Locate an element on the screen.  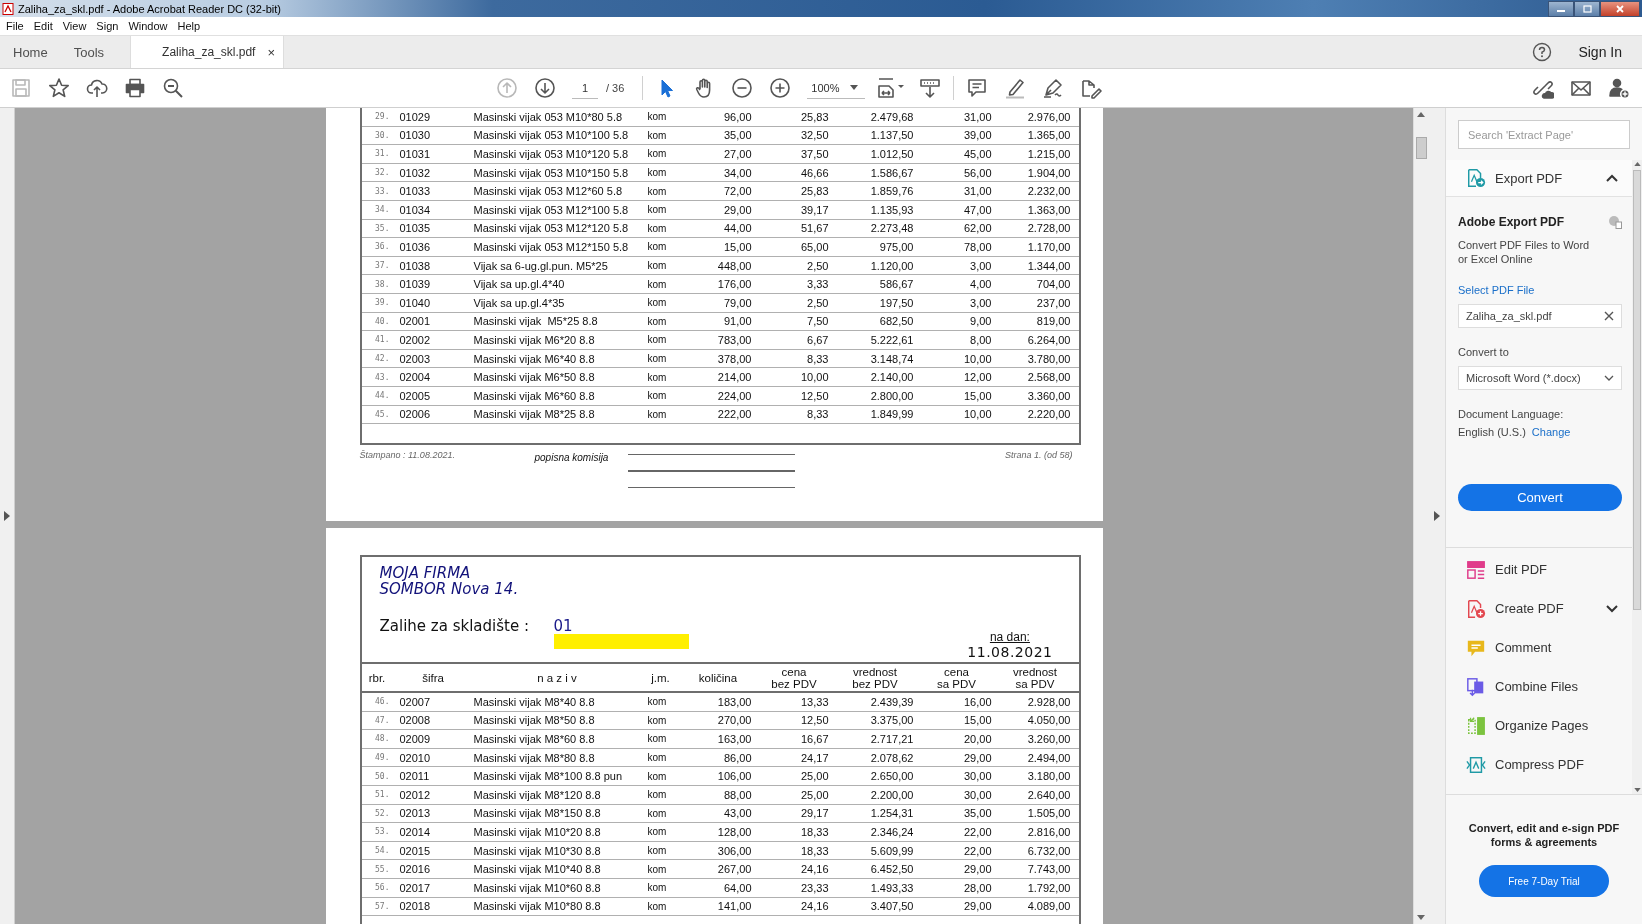
table-cell-text: 02010 is located at coordinates (415, 757).